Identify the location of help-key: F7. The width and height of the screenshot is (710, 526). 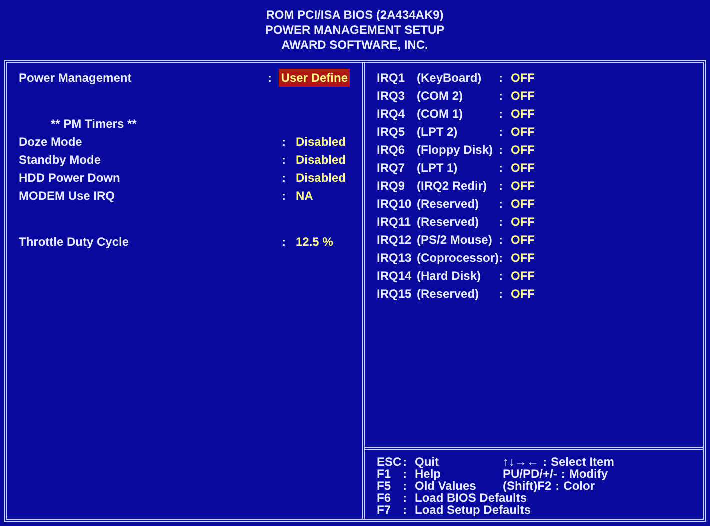
(390, 510).